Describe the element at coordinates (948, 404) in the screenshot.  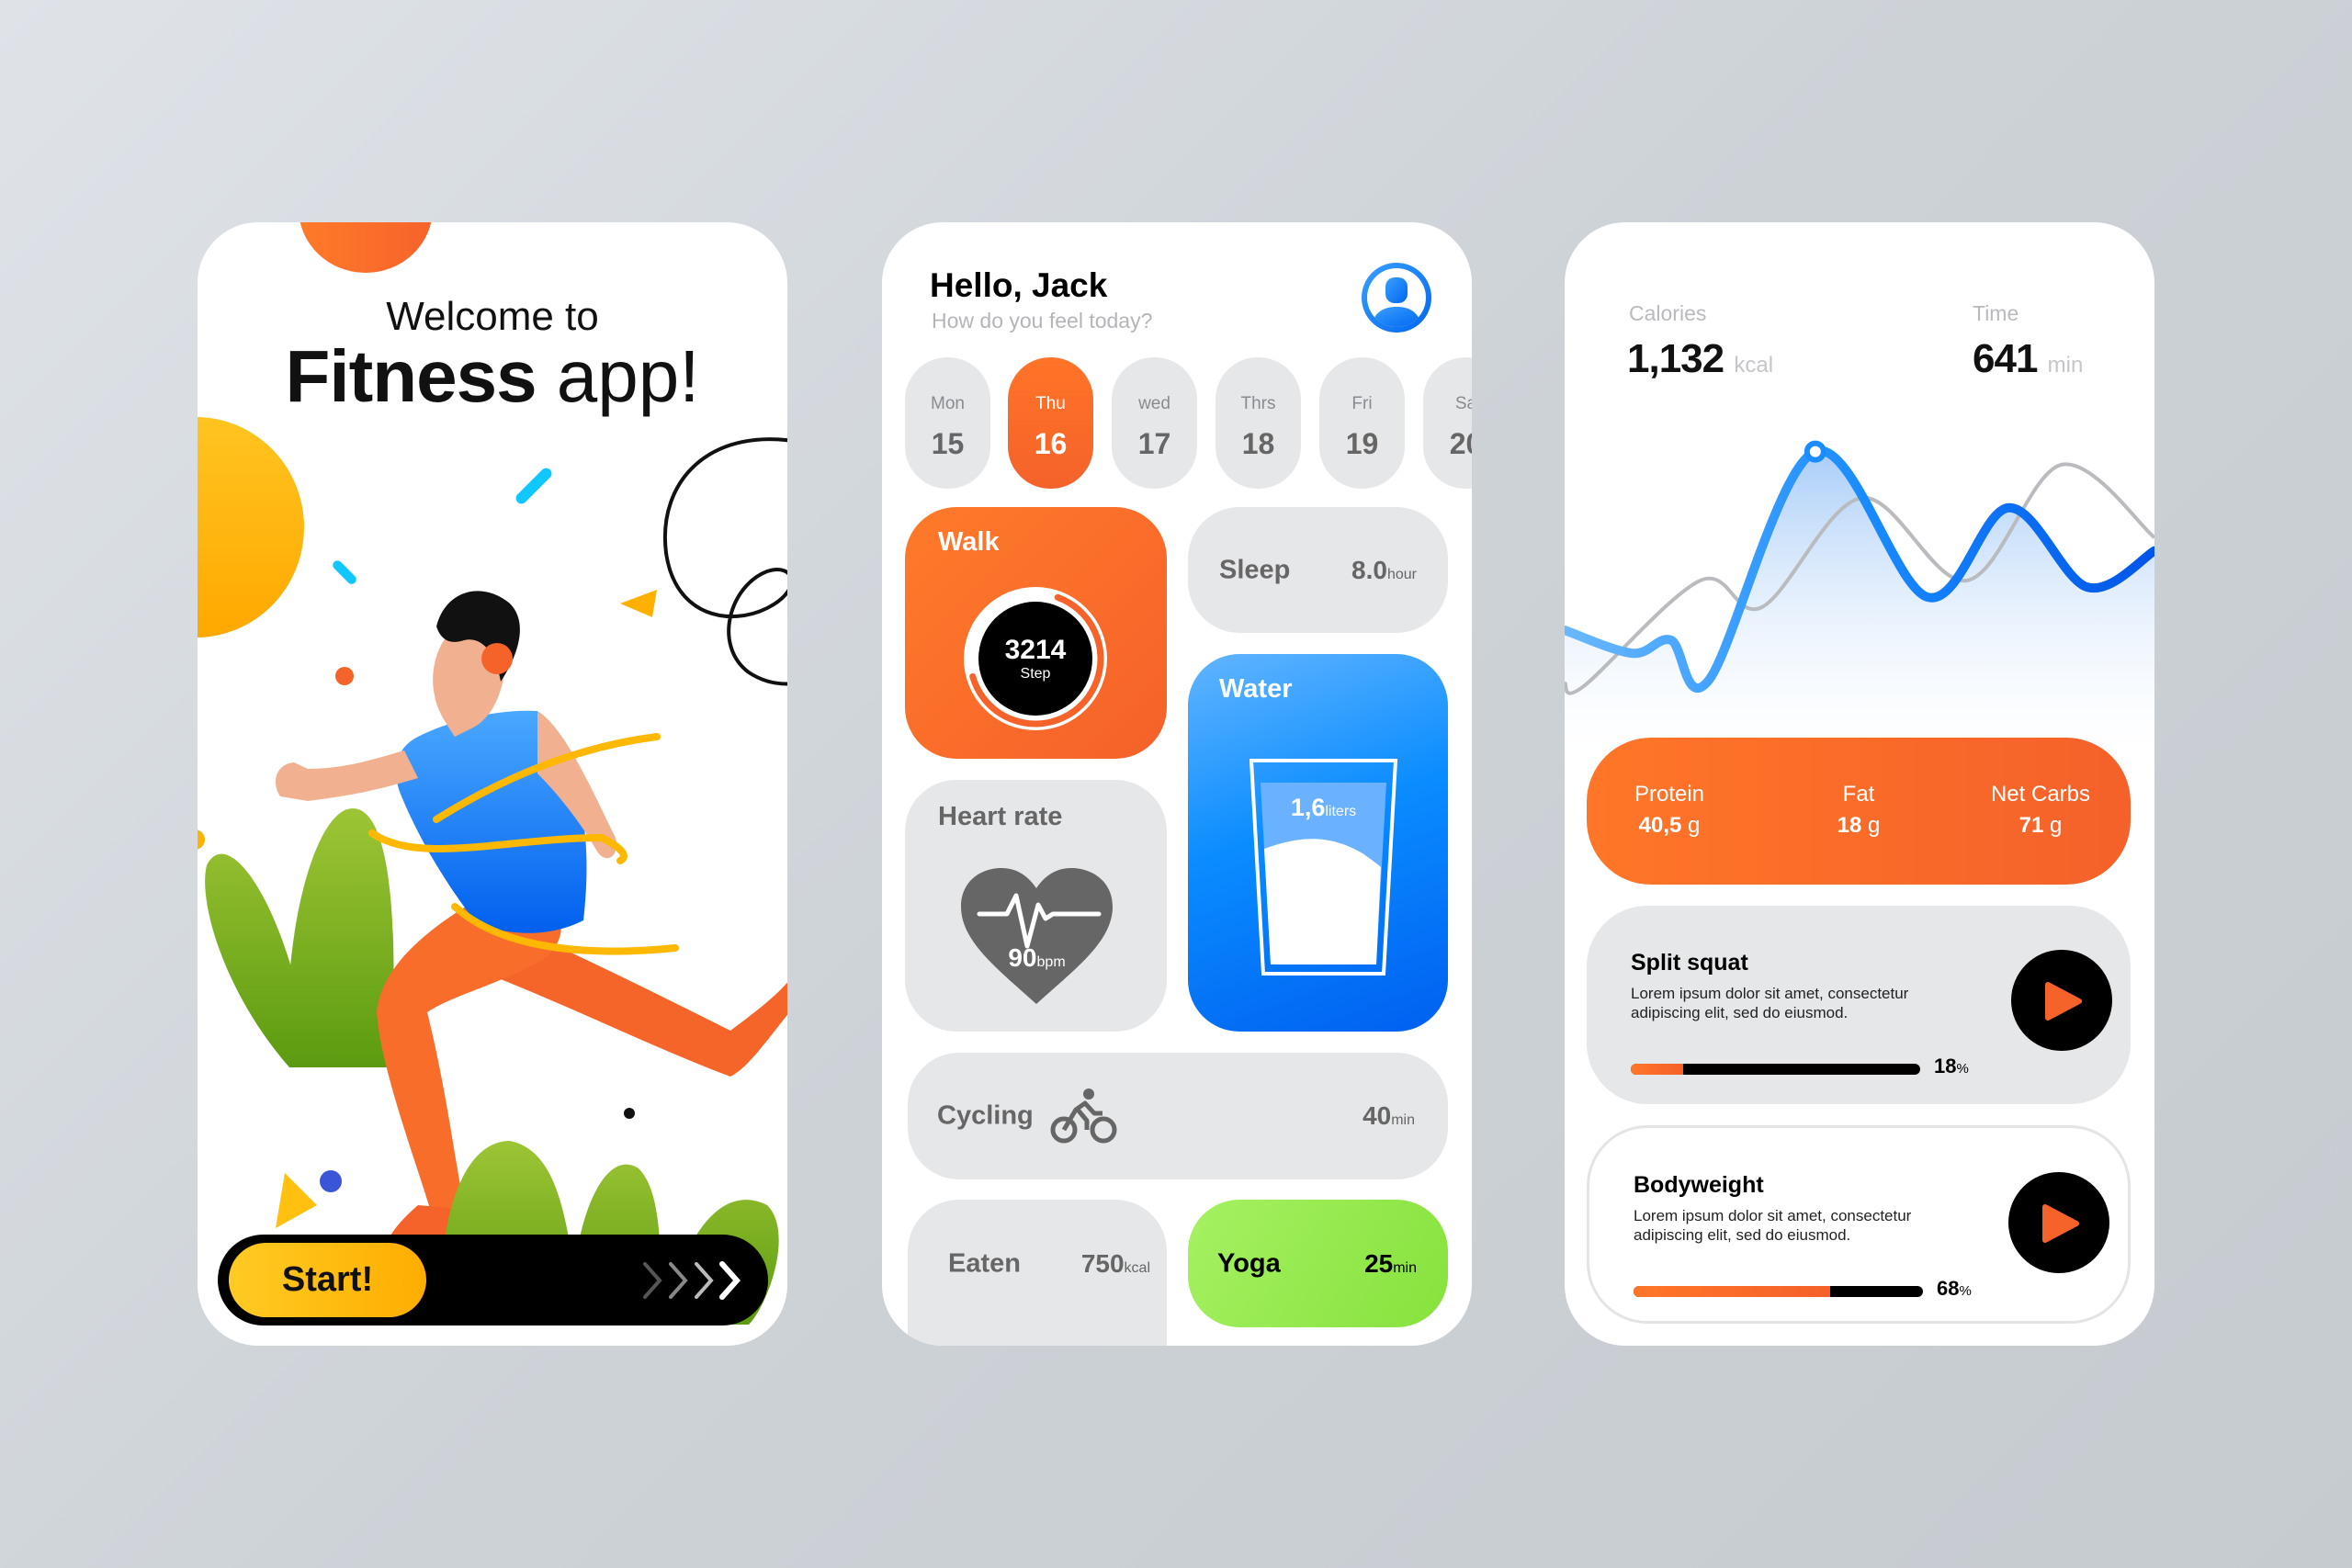
I see `day-name: Mon` at that location.